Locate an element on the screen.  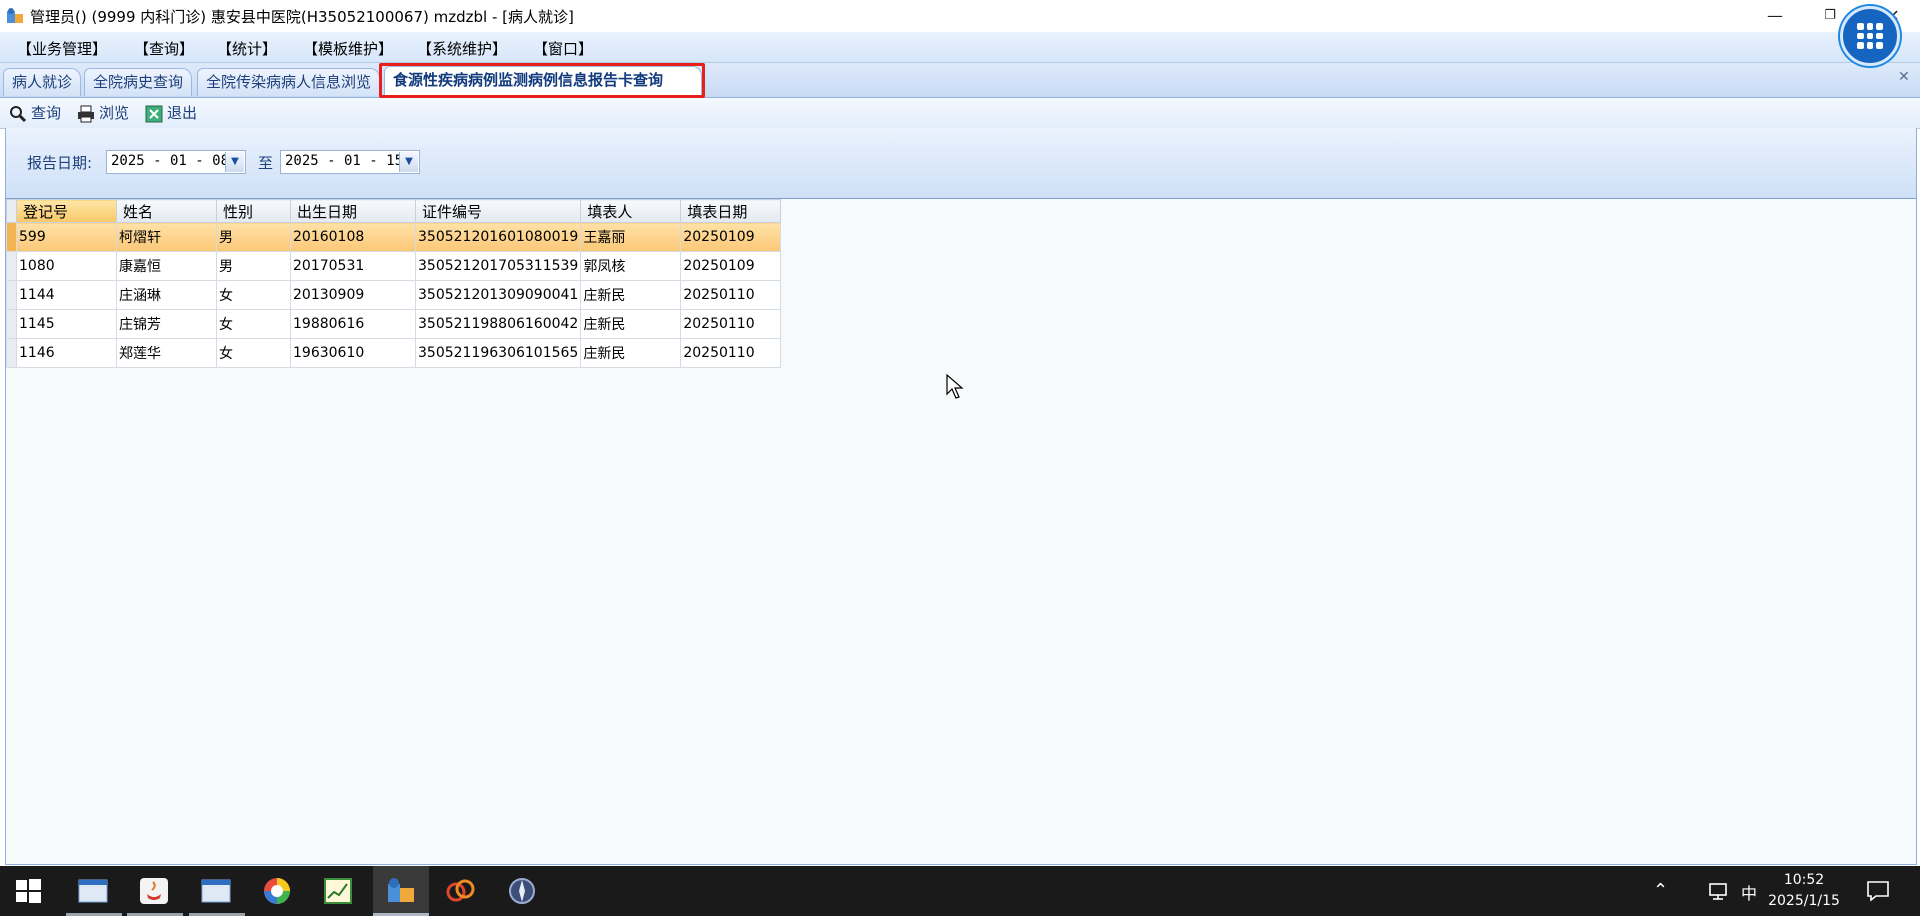
col-birth-date: 出生日期 is located at coordinates (353, 211).